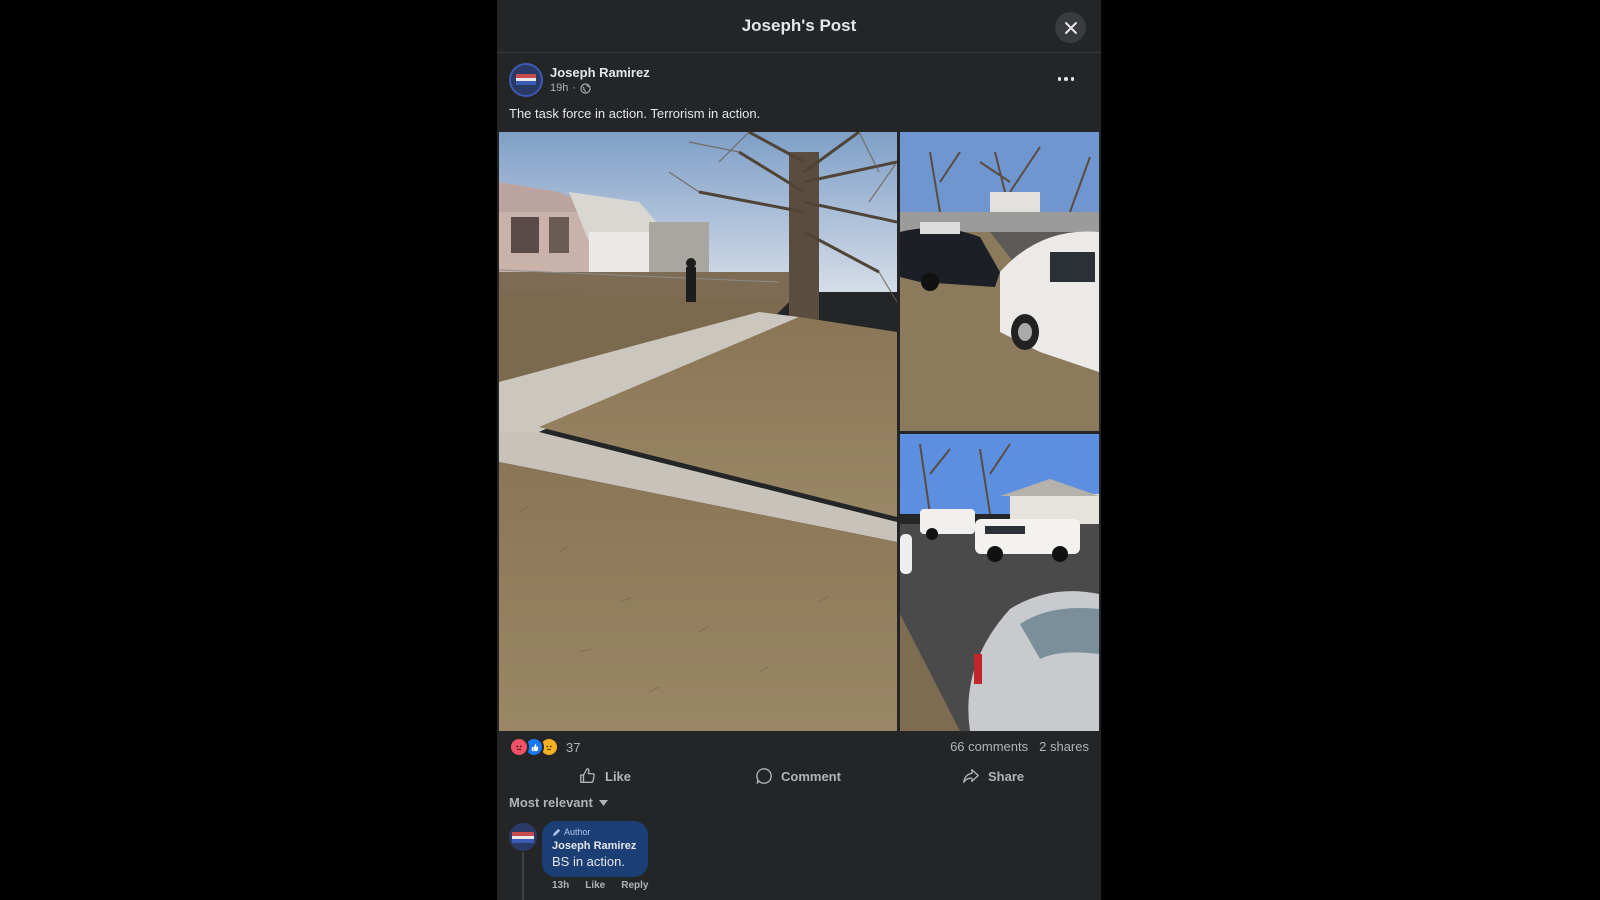 This screenshot has width=1600, height=900. Describe the element at coordinates (764, 776) in the screenshot. I see `comment-icon` at that location.